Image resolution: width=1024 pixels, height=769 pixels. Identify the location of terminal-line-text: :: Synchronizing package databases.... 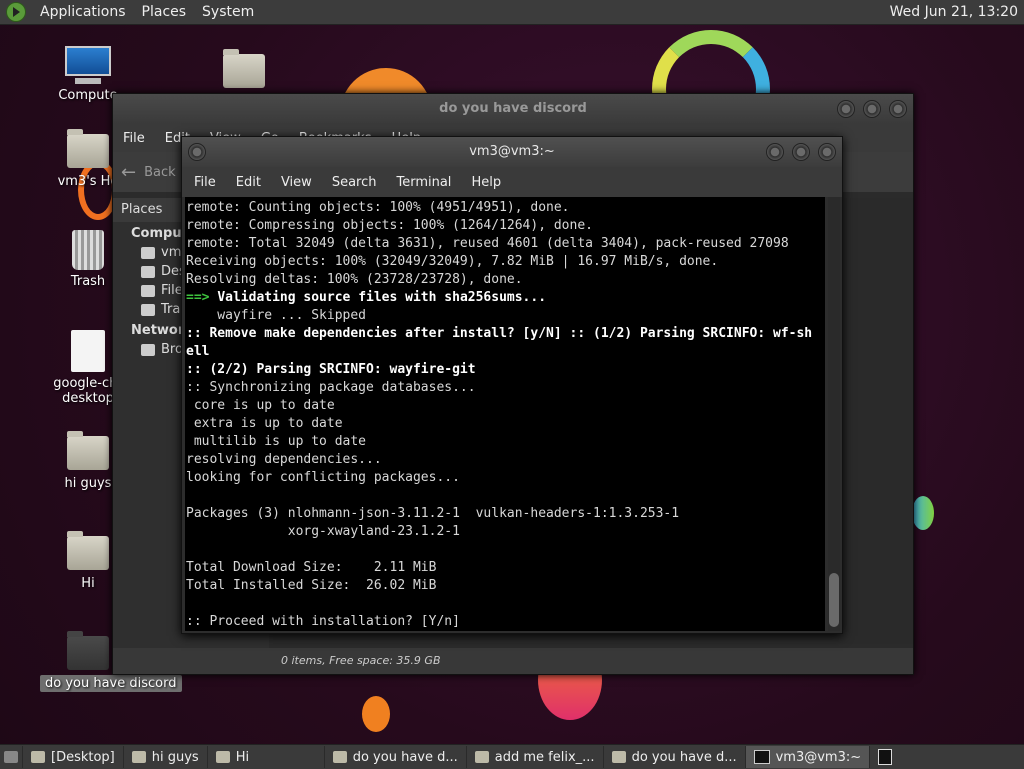
(331, 387).